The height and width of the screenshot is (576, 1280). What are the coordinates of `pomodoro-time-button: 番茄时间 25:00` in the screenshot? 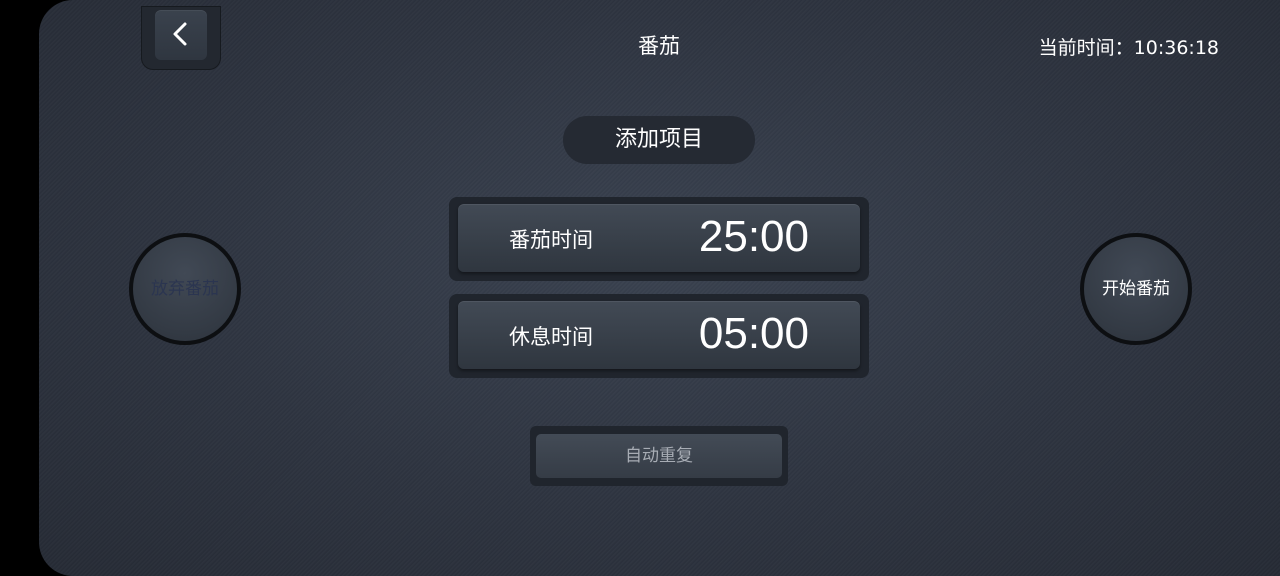 It's located at (659, 238).